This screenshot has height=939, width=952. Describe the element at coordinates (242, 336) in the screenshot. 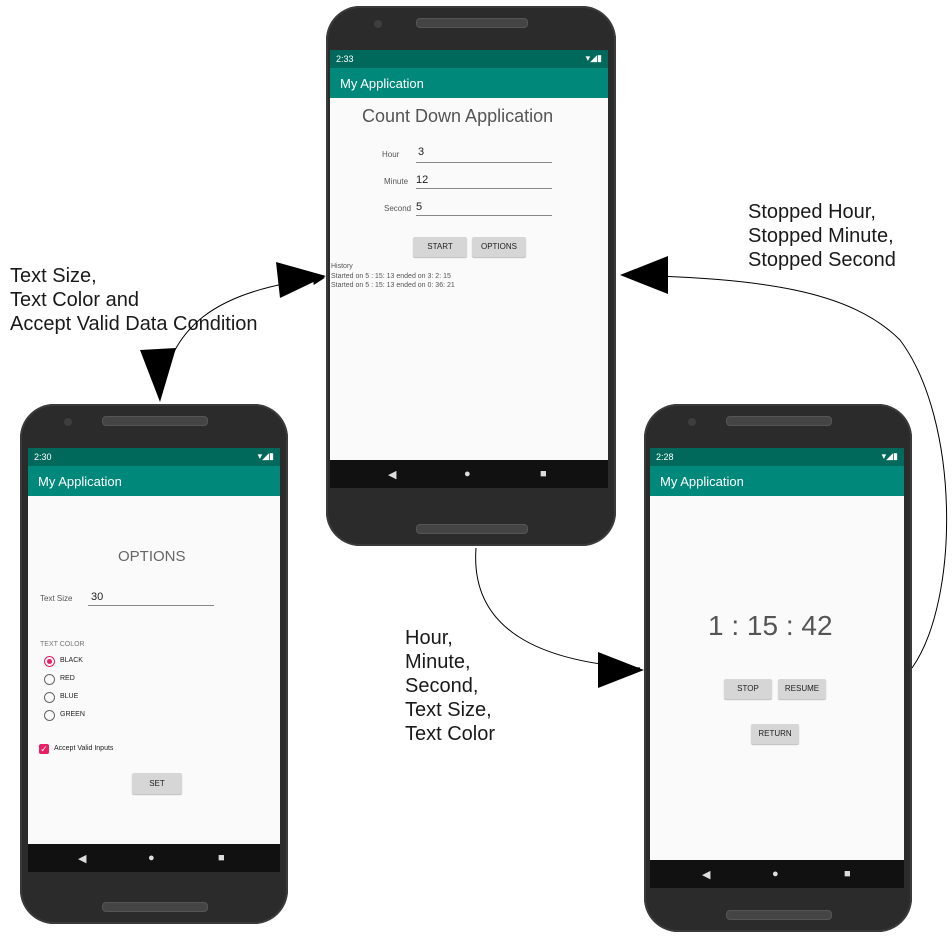

I see `arrow-options-to-main` at that location.